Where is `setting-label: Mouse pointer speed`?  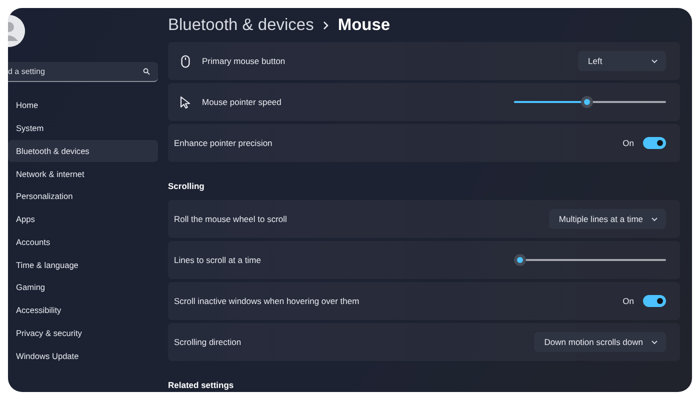
setting-label: Mouse pointer speed is located at coordinates (242, 102).